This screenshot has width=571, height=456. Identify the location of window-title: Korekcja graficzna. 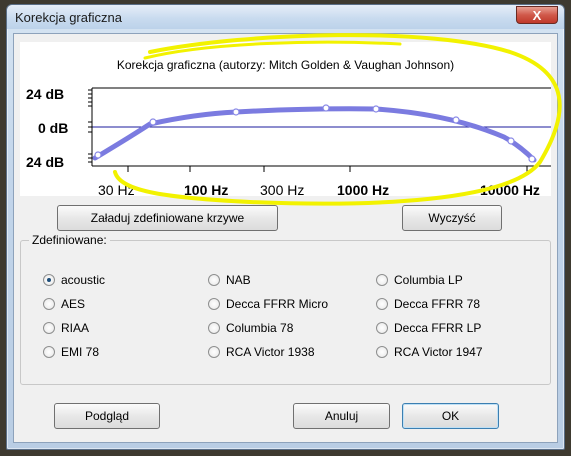
(68, 17).